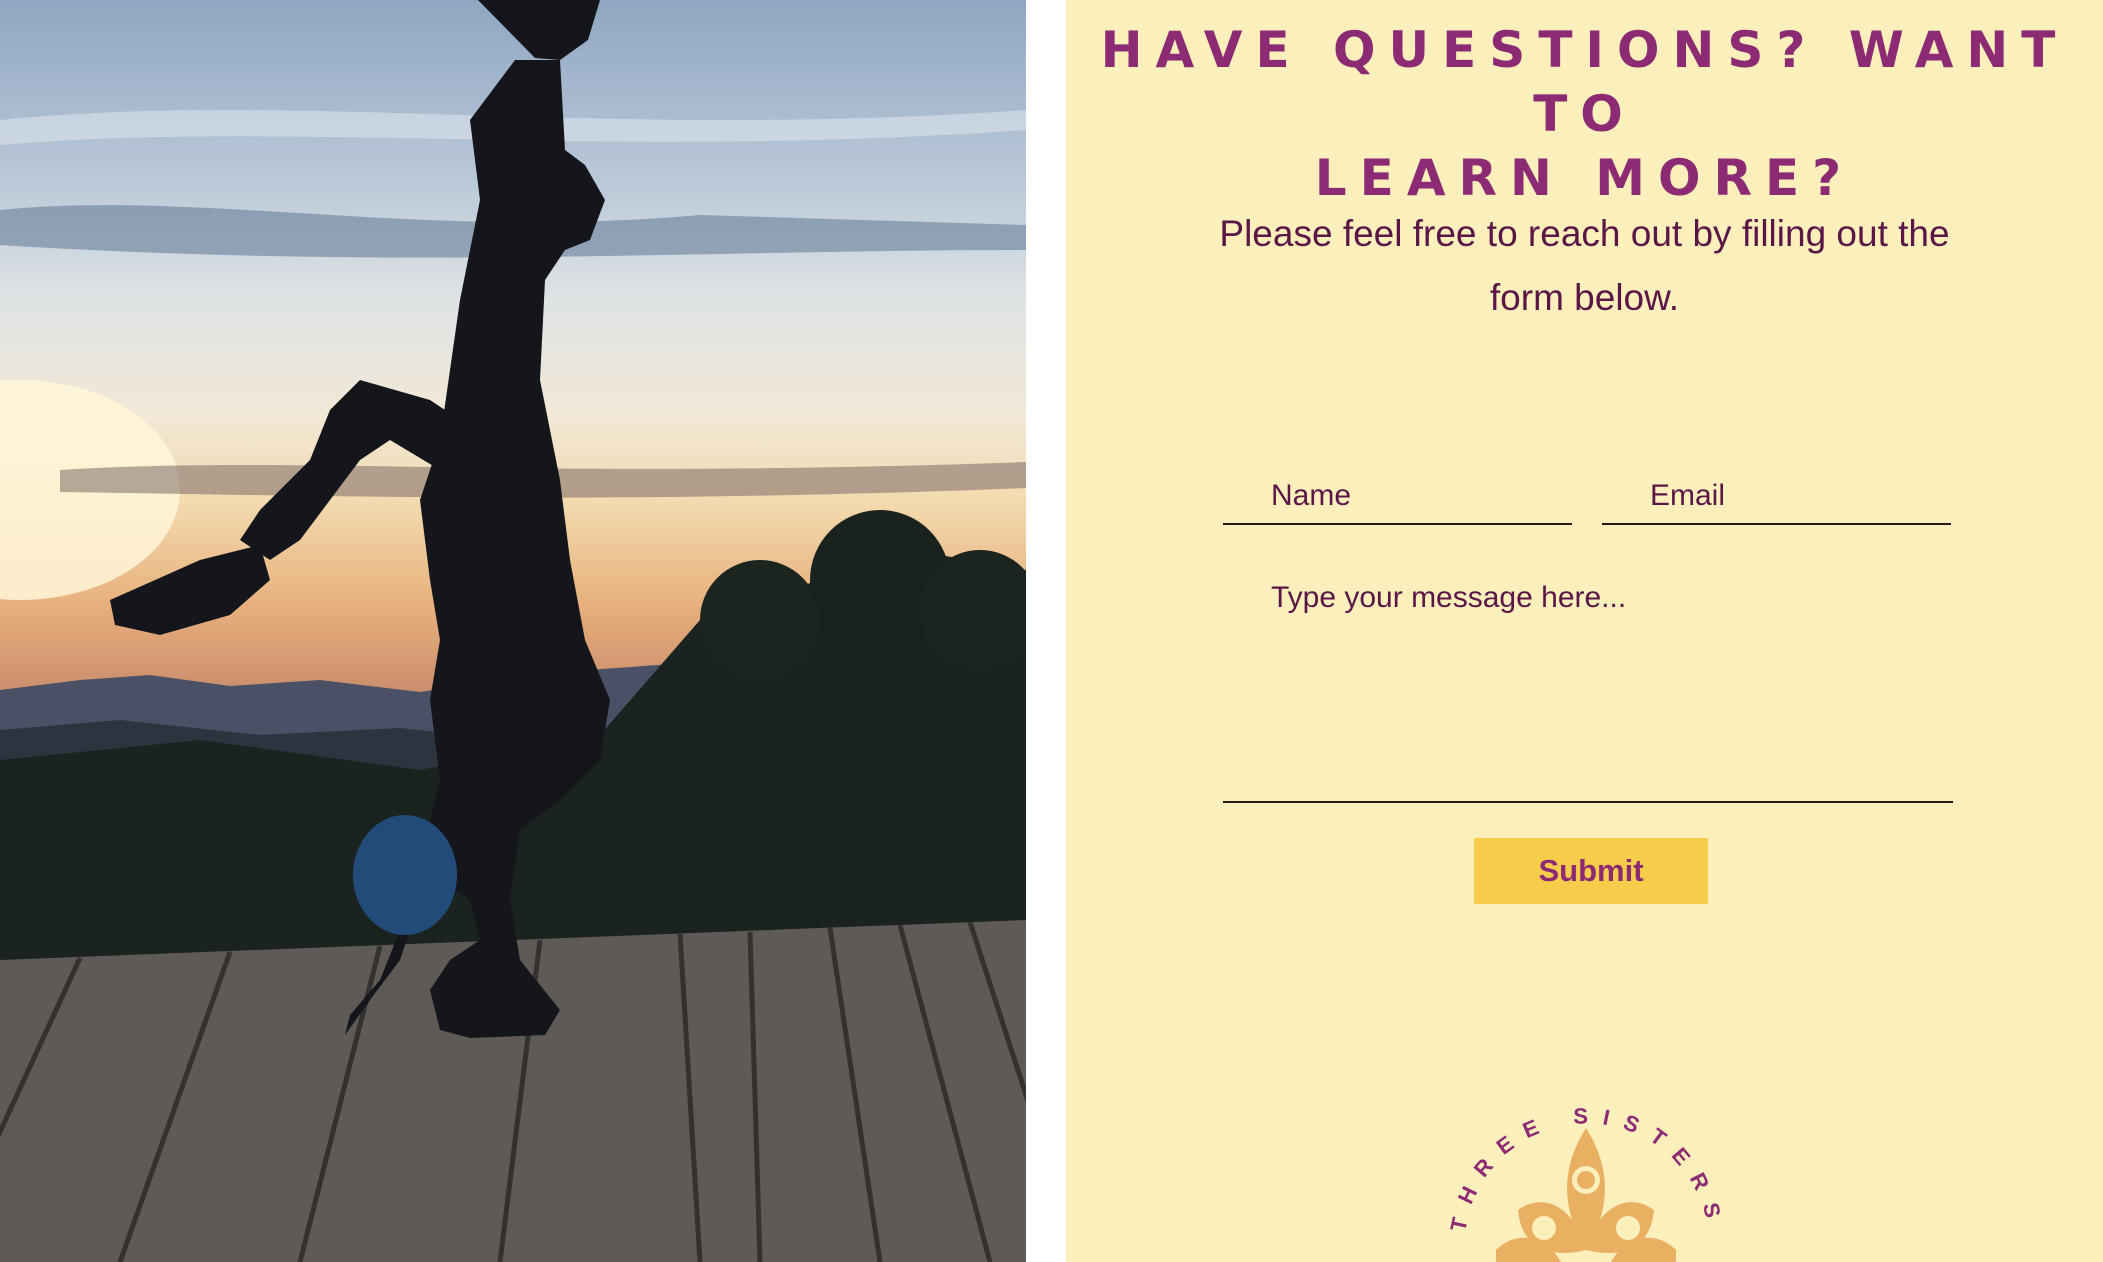  I want to click on page-title-line-1: Have Questions? Want to, so click(1584, 82).